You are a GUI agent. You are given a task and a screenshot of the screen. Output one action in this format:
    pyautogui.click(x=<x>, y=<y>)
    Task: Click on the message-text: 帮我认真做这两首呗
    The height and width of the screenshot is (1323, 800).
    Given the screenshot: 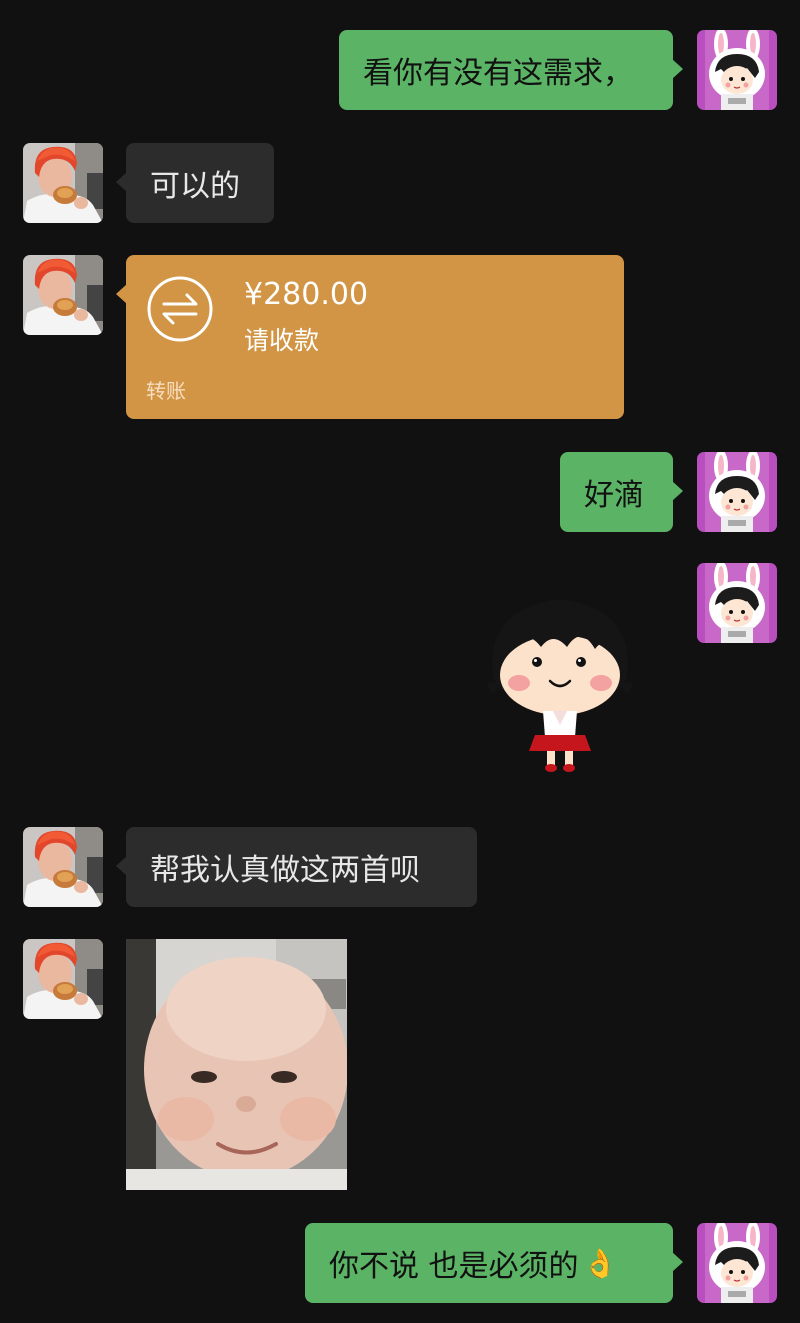 What is the action you would take?
    pyautogui.click(x=285, y=870)
    